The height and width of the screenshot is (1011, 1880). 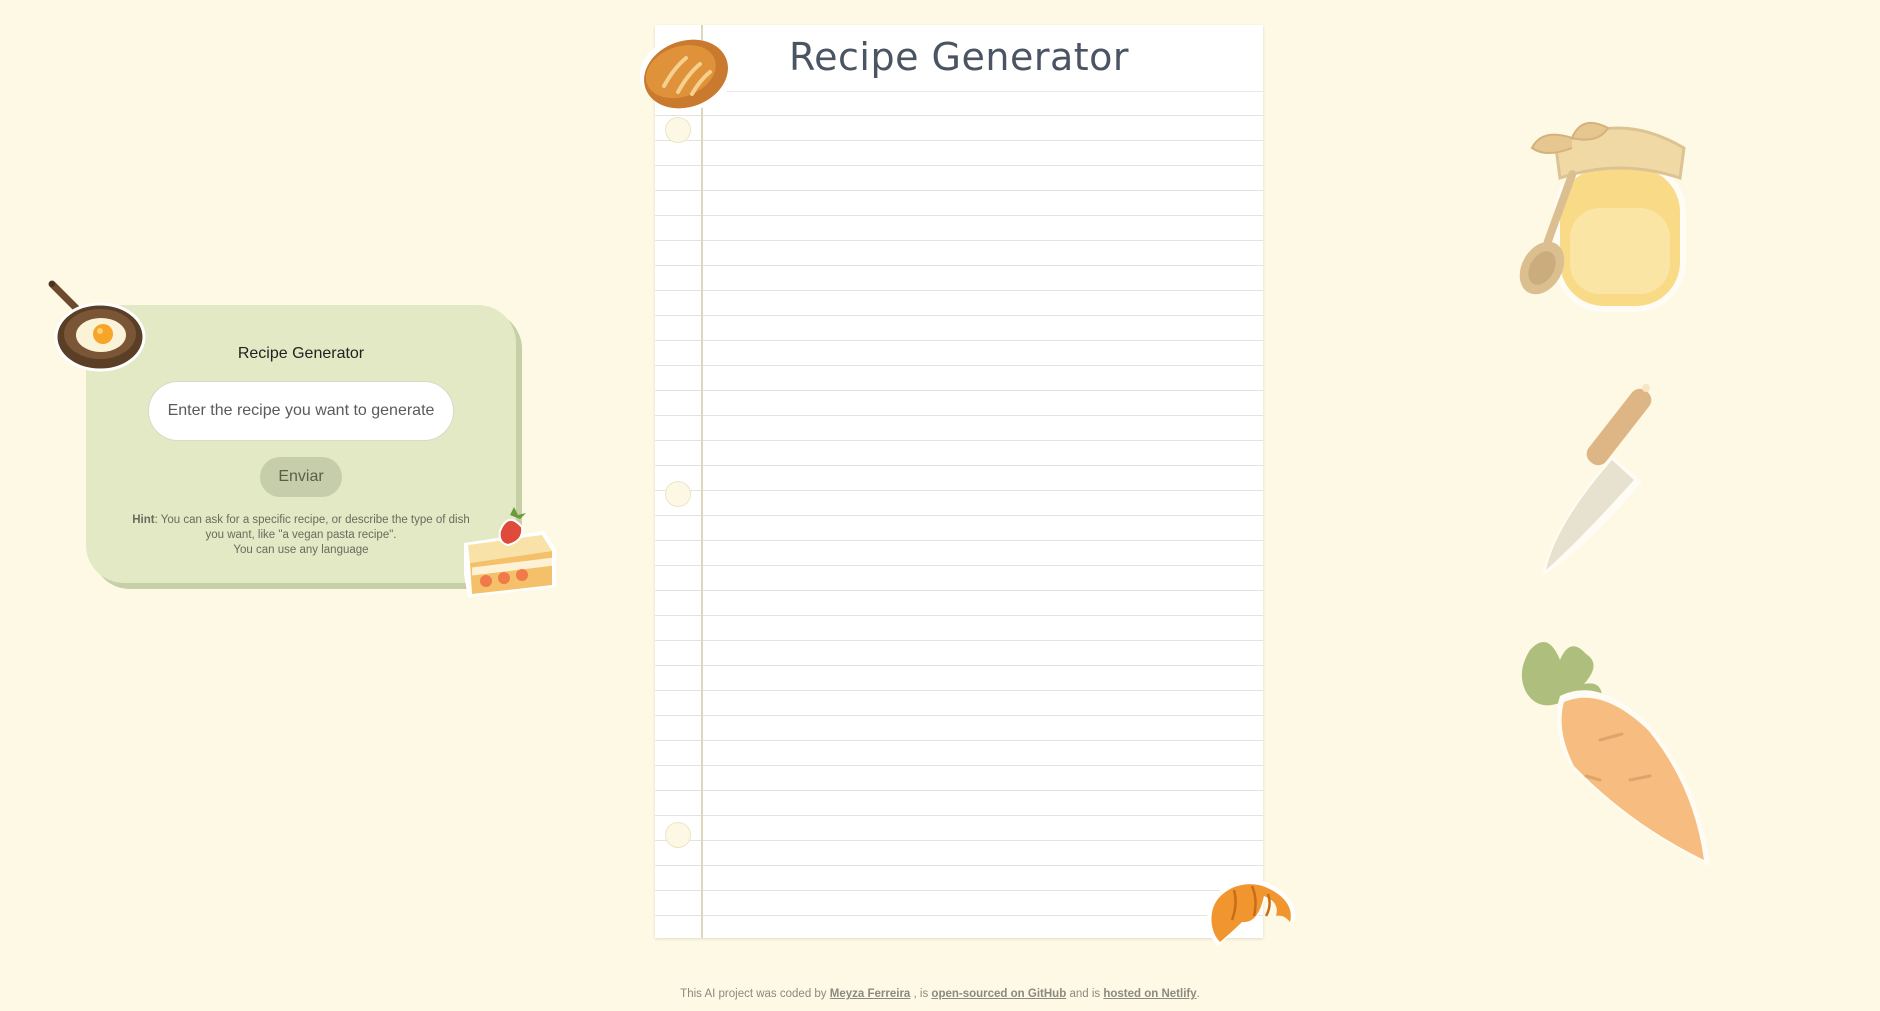 What do you see at coordinates (702, 481) in the screenshot?
I see `paper-margin-line` at bounding box center [702, 481].